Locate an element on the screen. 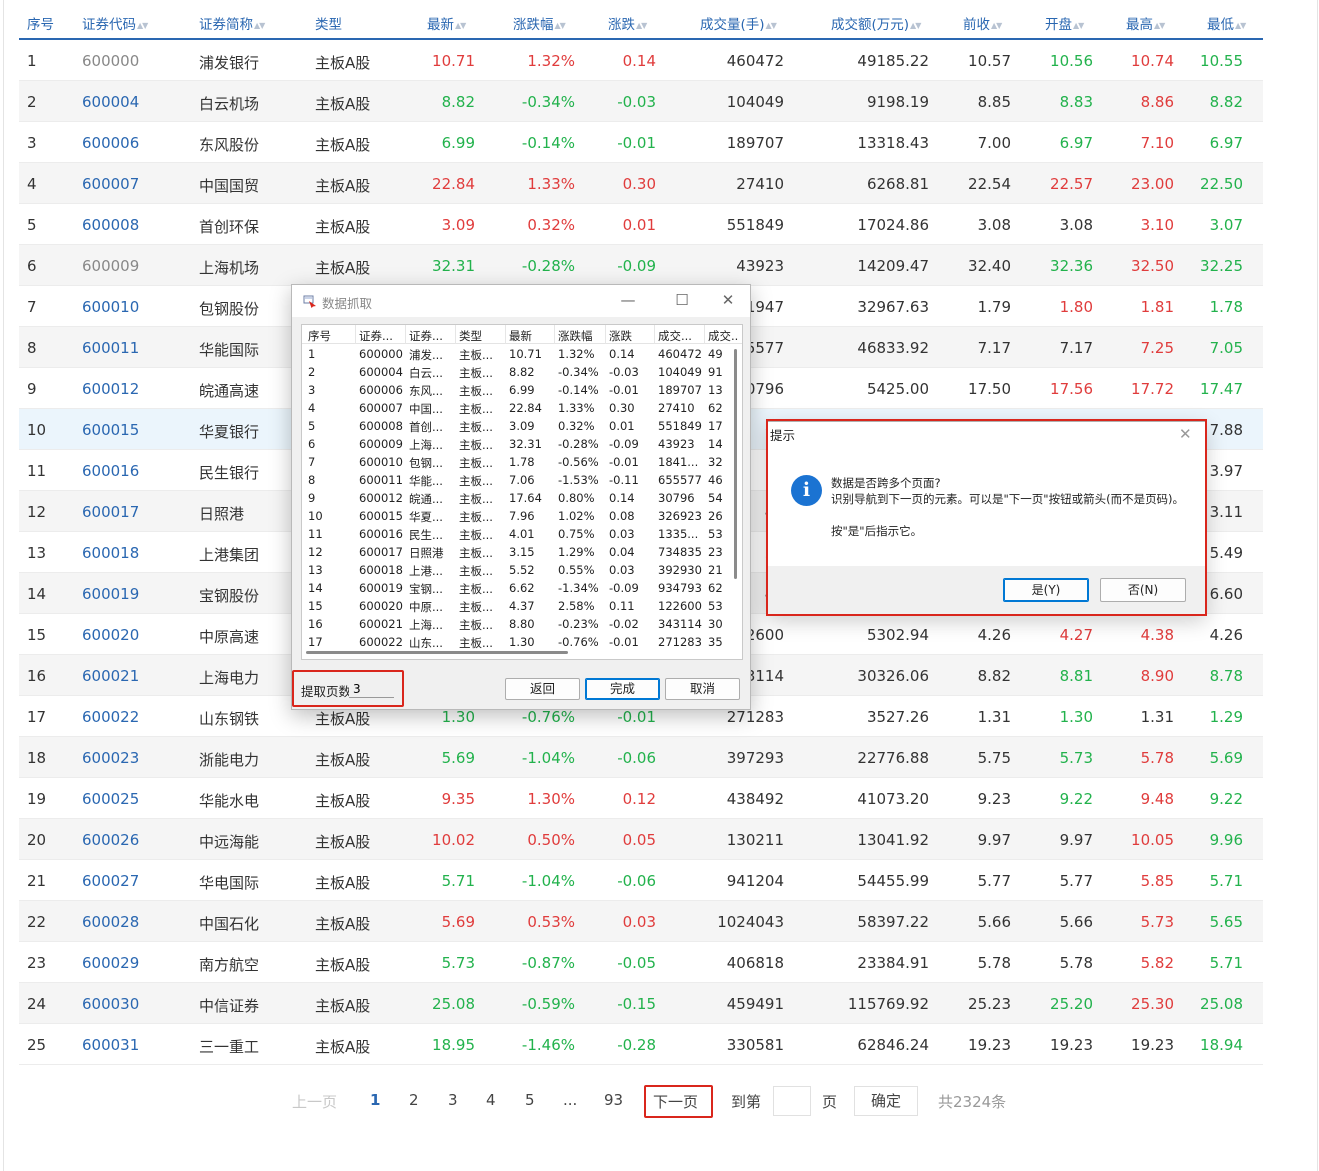  header-col-high: 最高▲▼ is located at coordinates (1145, 23).